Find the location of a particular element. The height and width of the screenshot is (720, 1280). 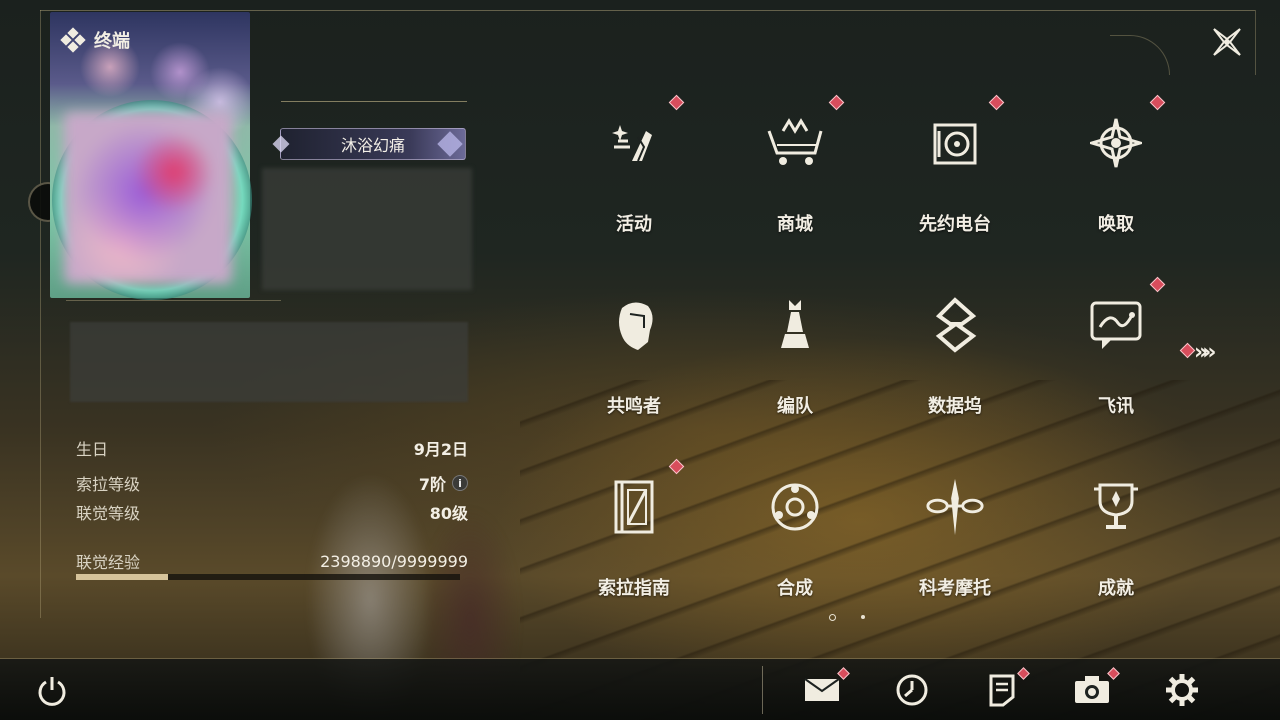

blurred-signature-area is located at coordinates (269, 362).